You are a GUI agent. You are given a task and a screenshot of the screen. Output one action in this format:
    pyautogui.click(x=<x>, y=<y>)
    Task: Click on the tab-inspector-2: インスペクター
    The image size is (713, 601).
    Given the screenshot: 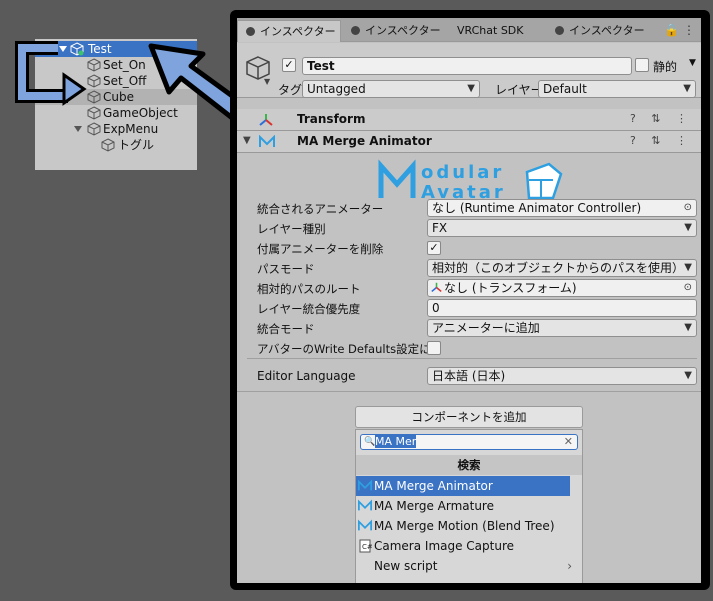 What is the action you would take?
    pyautogui.click(x=393, y=31)
    